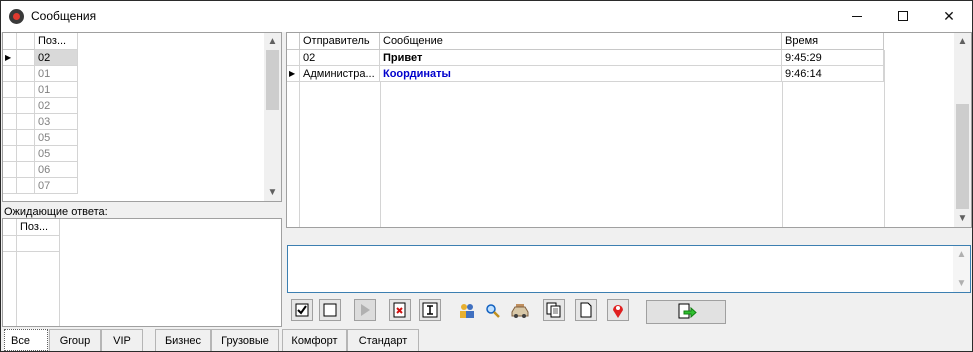 The image size is (973, 352). Describe the element at coordinates (293, 41) in the screenshot. I see `messages-grid-corner` at that location.